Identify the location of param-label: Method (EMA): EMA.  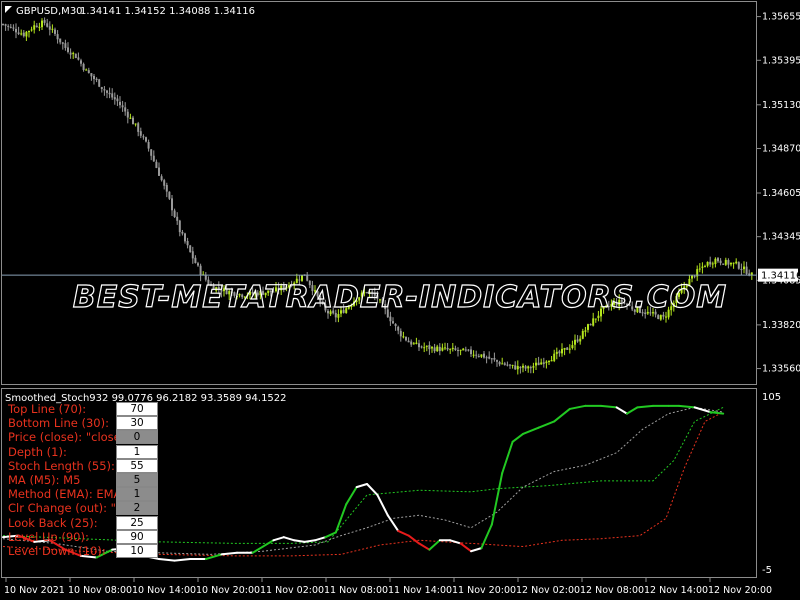
(65, 494).